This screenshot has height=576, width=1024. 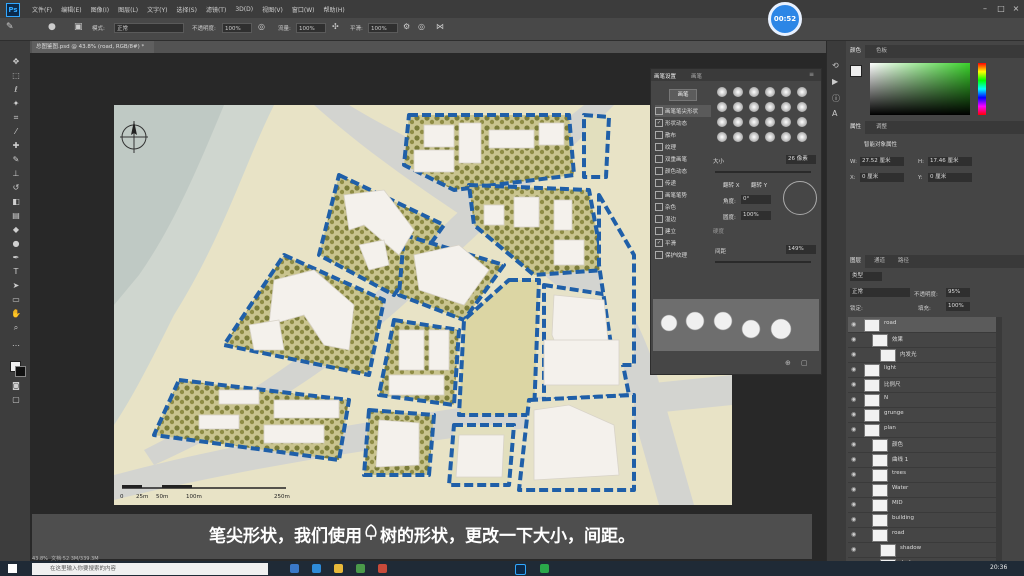 I want to click on path-selection-tool-icon: ➤, so click(x=16, y=286).